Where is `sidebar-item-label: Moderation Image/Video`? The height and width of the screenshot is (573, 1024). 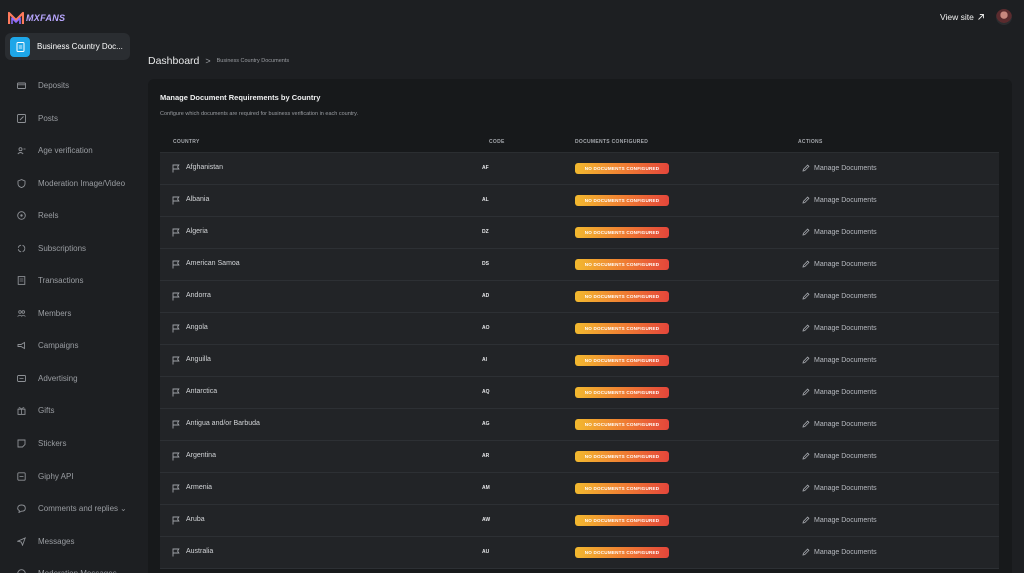
sidebar-item-label: Moderation Image/Video is located at coordinates (82, 183).